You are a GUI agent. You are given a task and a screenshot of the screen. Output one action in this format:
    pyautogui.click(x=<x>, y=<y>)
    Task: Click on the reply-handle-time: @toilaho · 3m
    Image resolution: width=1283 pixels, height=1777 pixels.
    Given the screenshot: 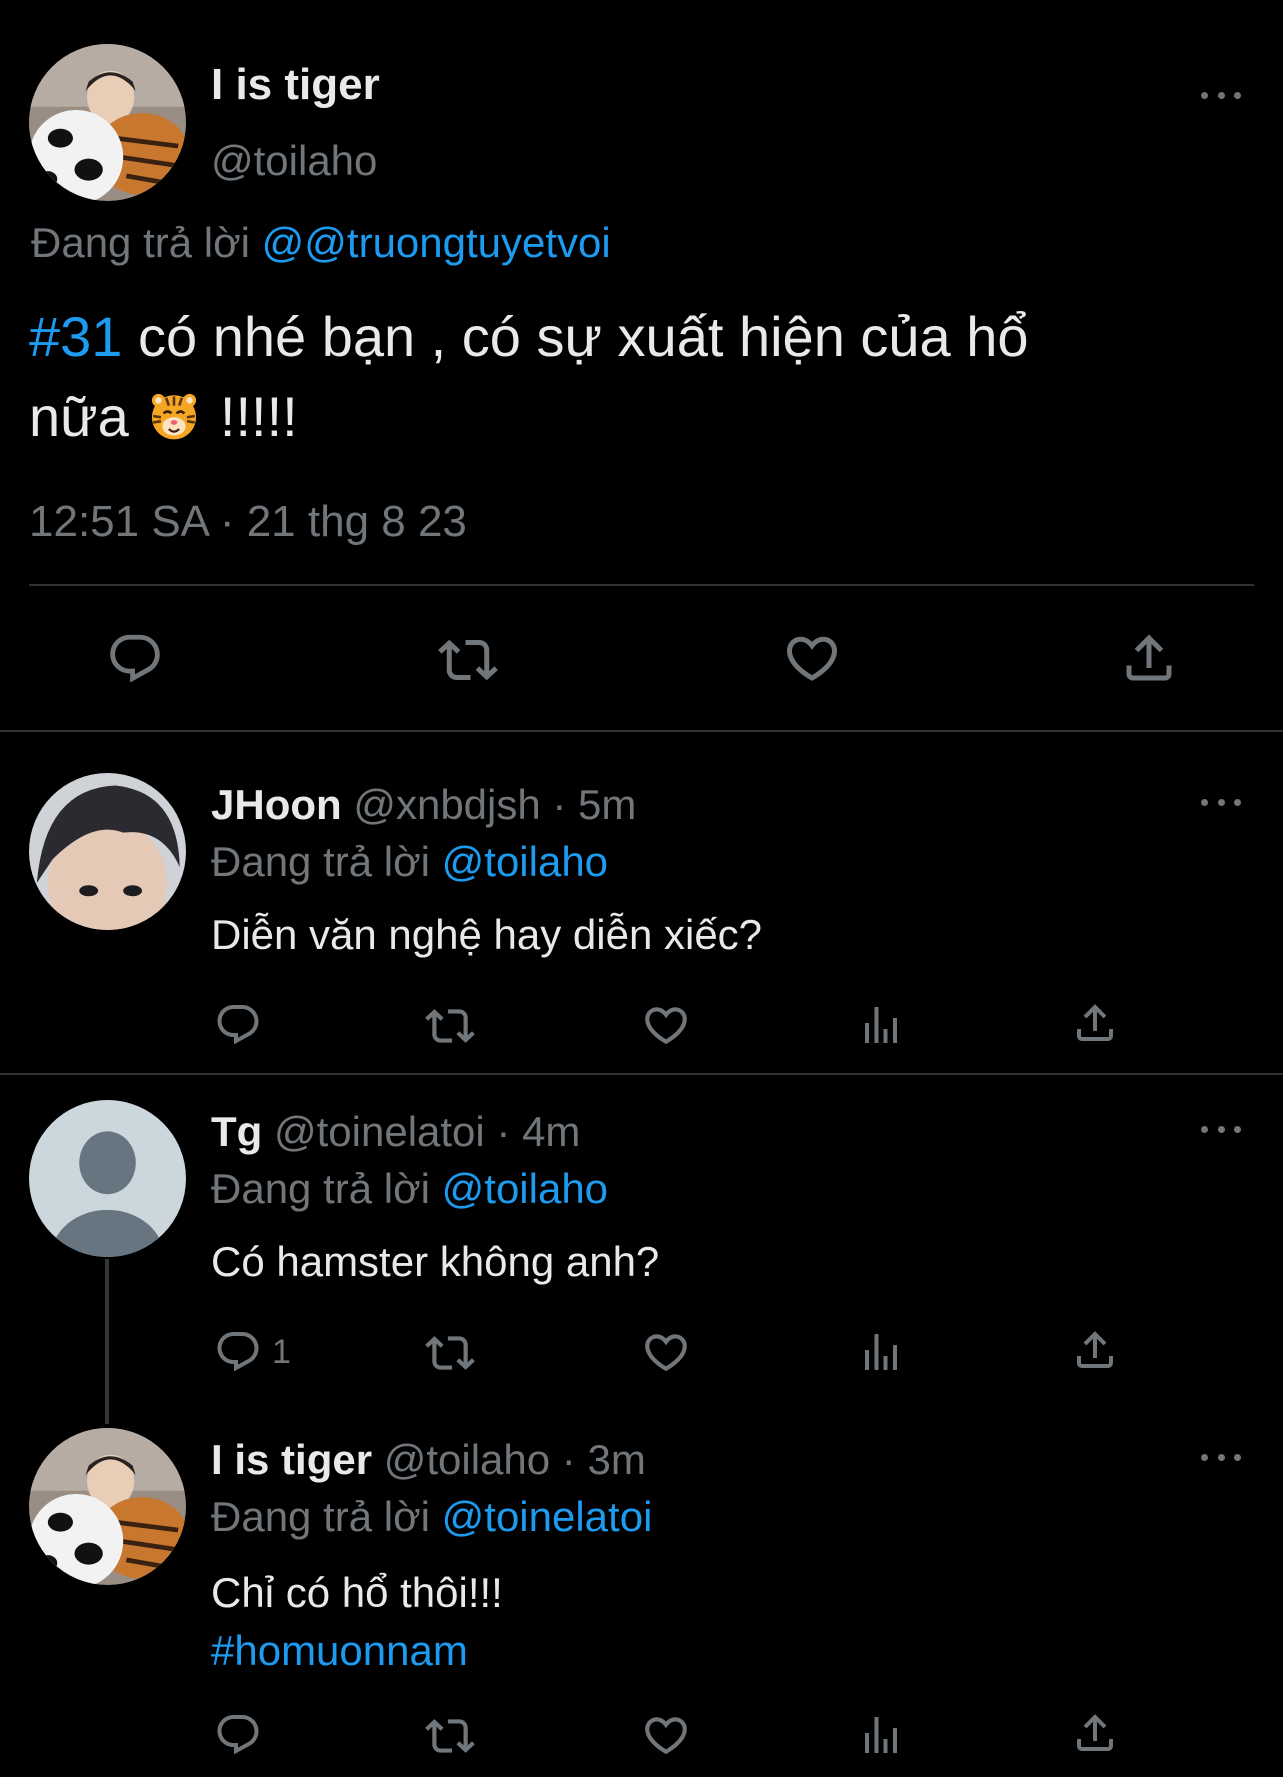 What is the action you would take?
    pyautogui.click(x=515, y=1459)
    